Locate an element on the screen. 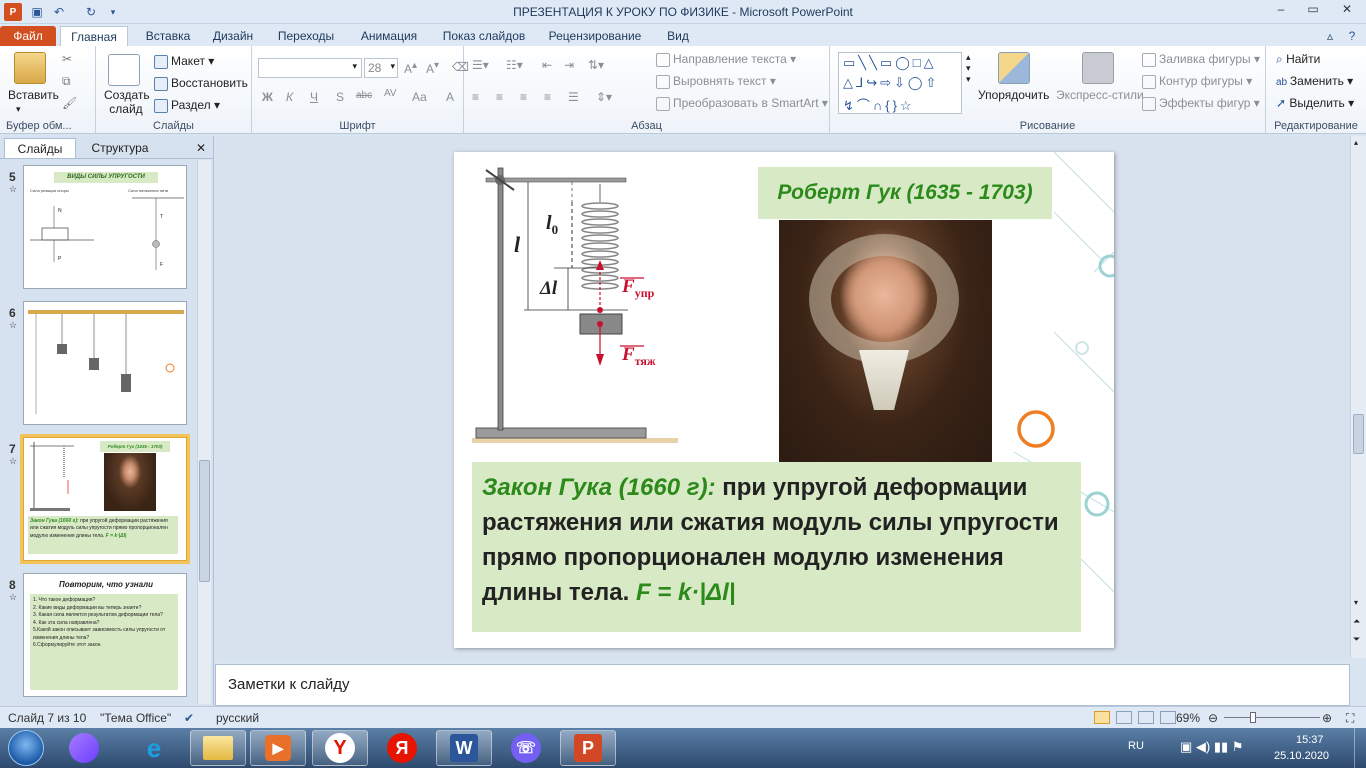  minimize-ribbon-icon: ▵ is located at coordinates (1330, 37).